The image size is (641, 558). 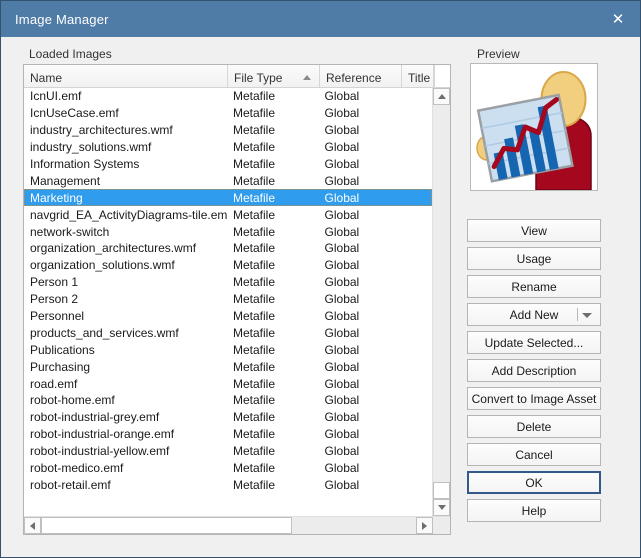 What do you see at coordinates (70, 231) in the screenshot?
I see `cell-name: network-switch` at bounding box center [70, 231].